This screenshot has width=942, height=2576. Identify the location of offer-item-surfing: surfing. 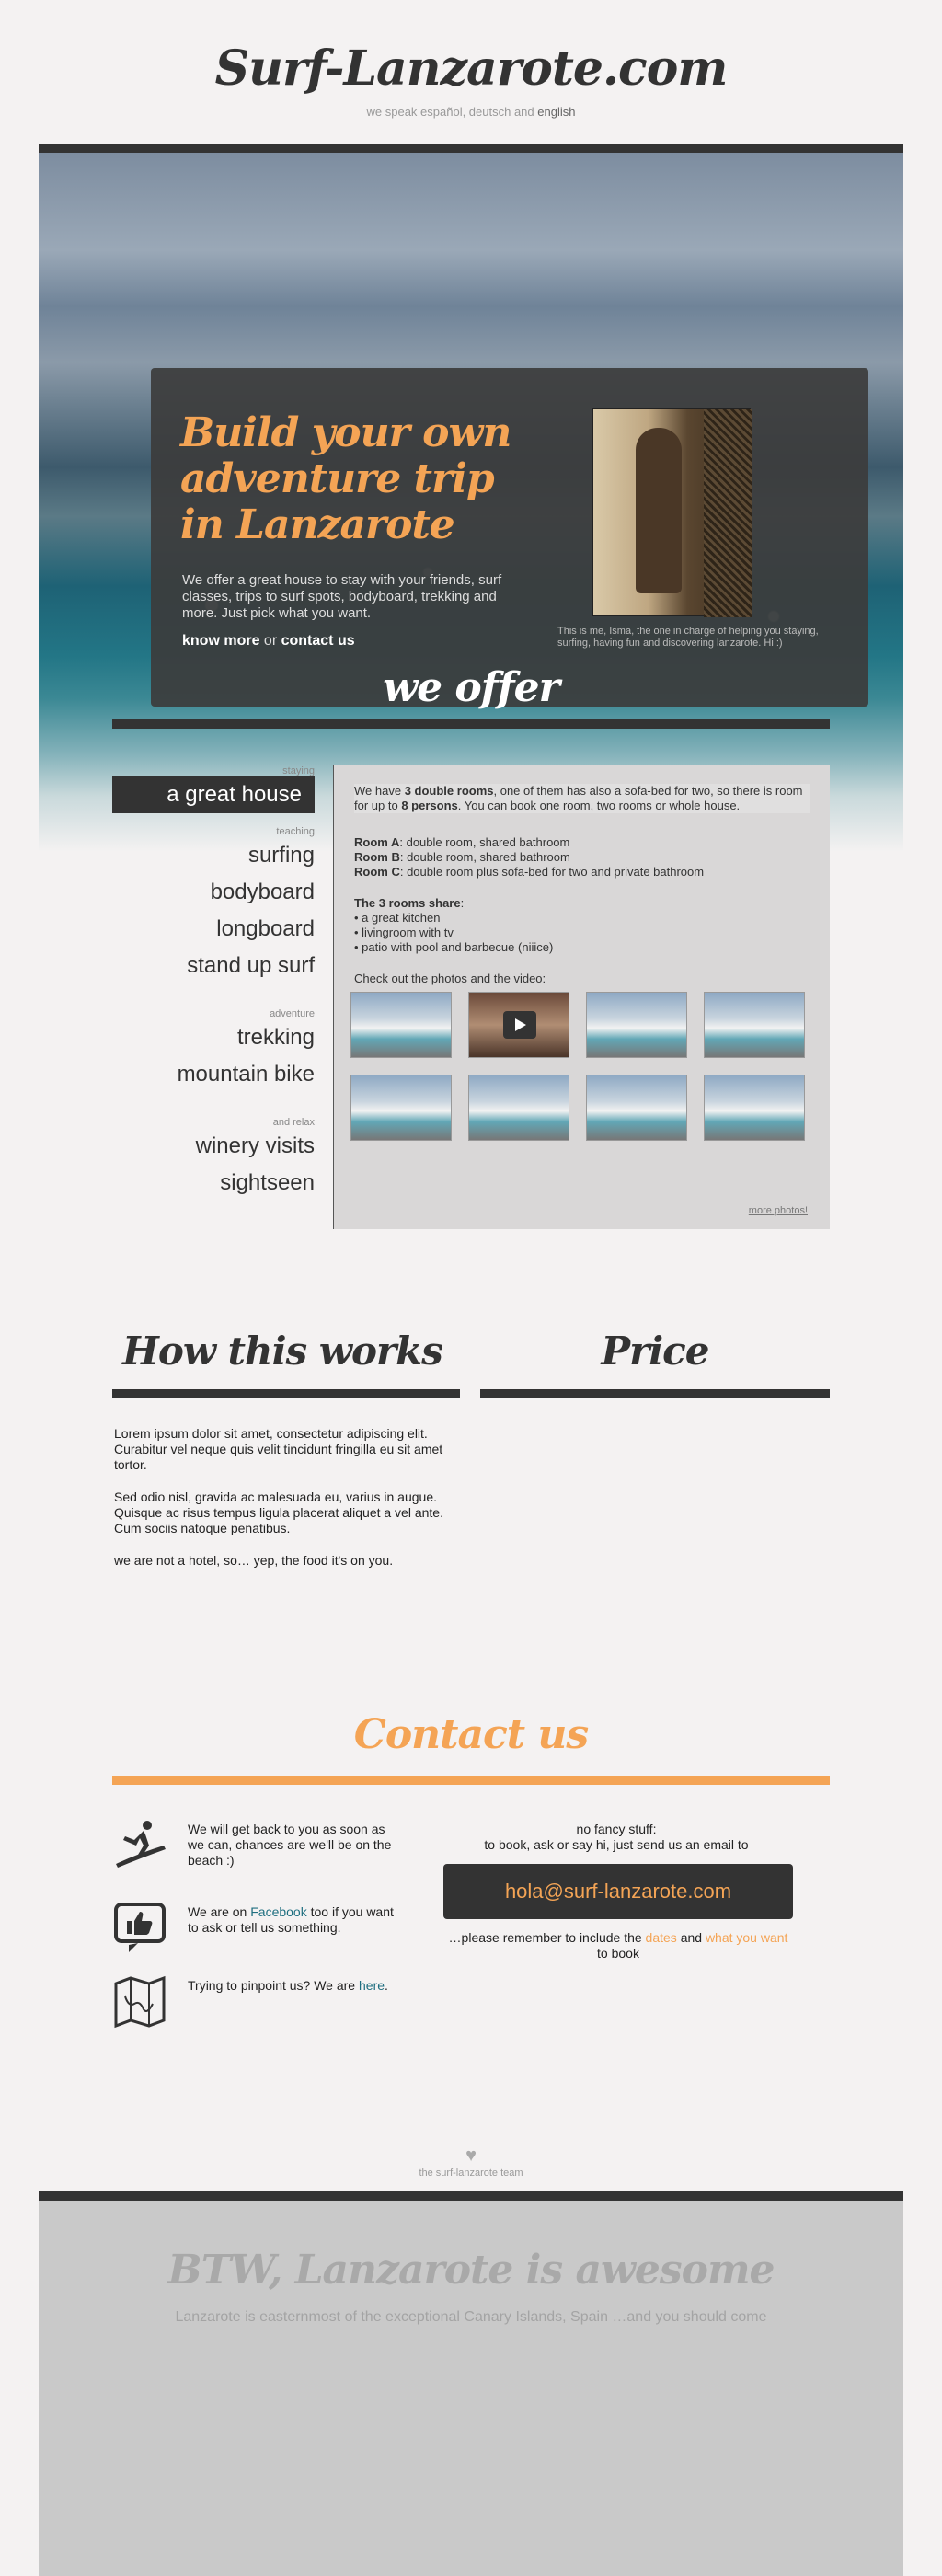
(213, 855).